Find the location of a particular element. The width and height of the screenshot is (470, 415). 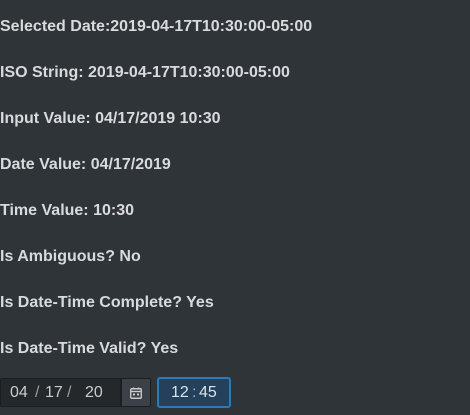

is-complete-text: Is Date-Time Complete? Yes is located at coordinates (107, 302).